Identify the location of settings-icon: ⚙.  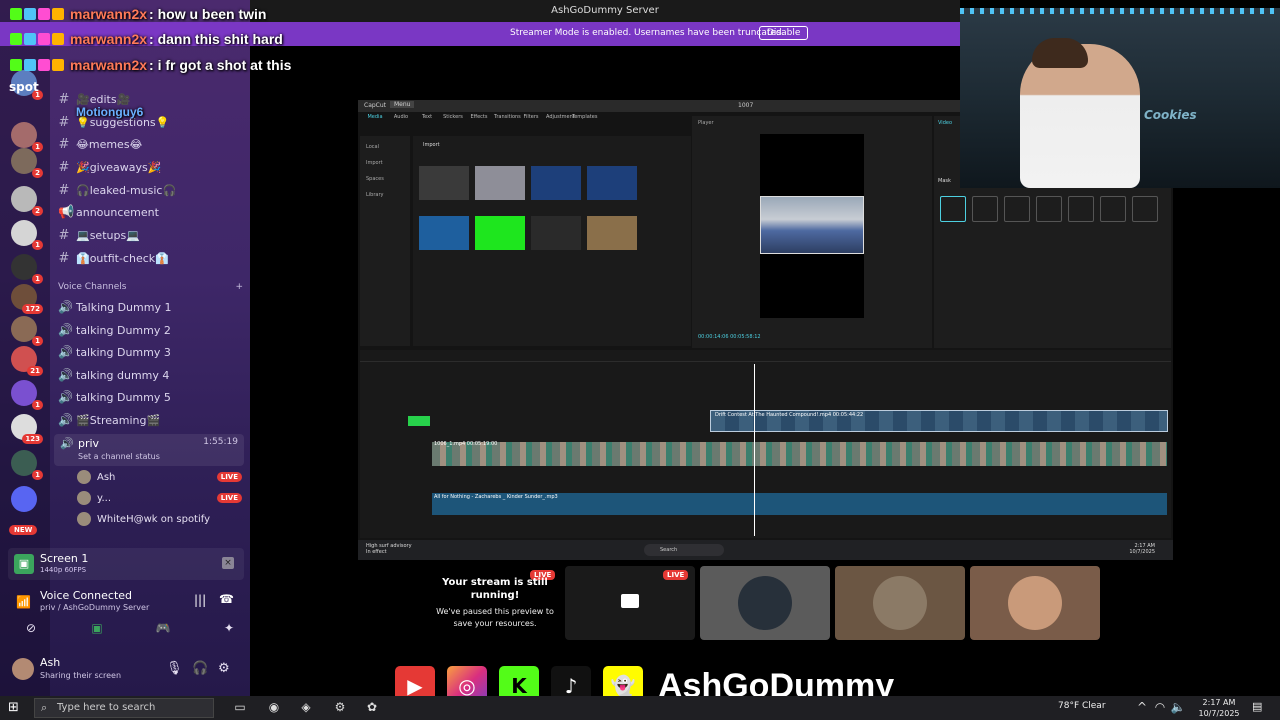
(340, 708).